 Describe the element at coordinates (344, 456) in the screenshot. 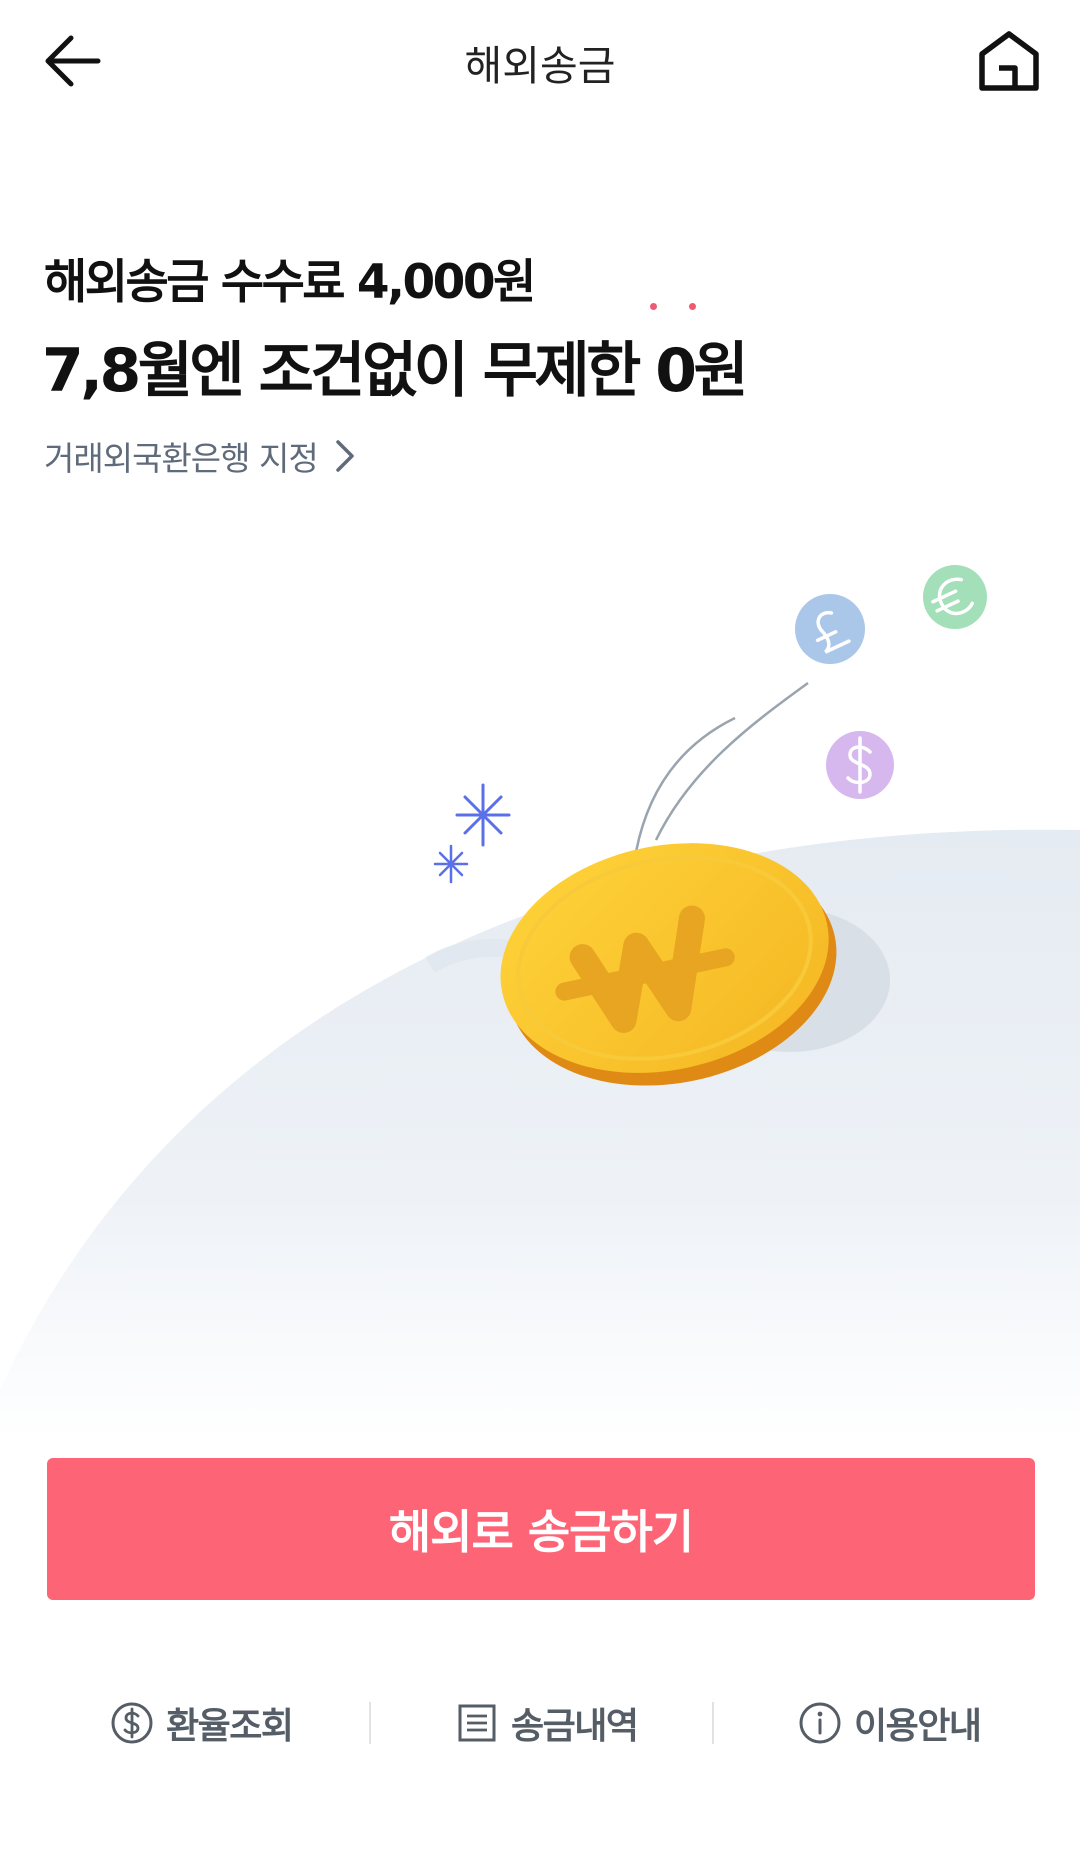

I see `chevron-right-icon` at that location.